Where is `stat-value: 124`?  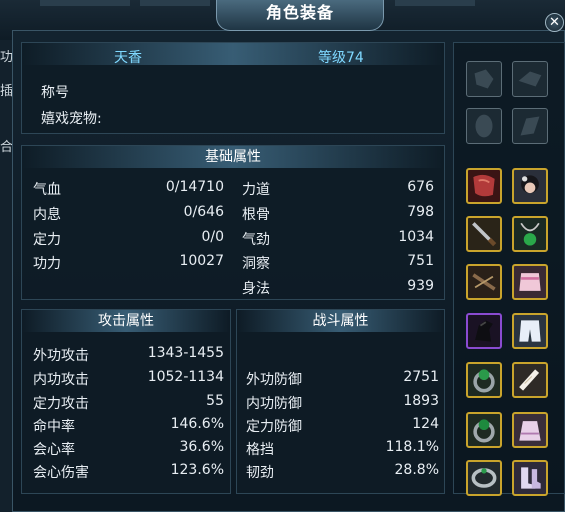
stat-value: 124 is located at coordinates (425, 424).